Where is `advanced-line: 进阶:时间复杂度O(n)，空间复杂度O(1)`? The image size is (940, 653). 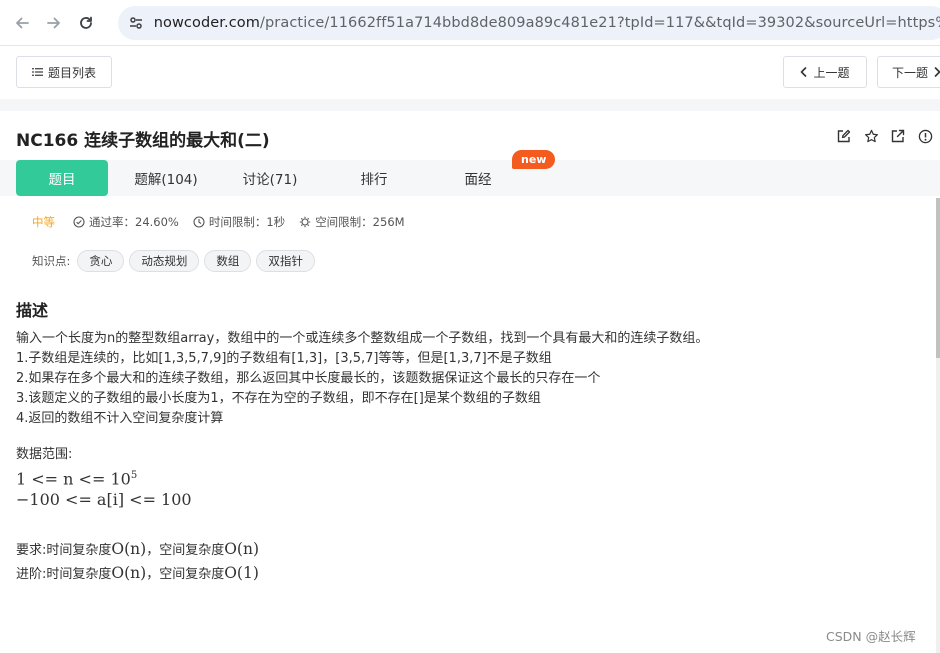 advanced-line: 进阶:时间复杂度O(n)，空间复杂度O(1) is located at coordinates (137, 574).